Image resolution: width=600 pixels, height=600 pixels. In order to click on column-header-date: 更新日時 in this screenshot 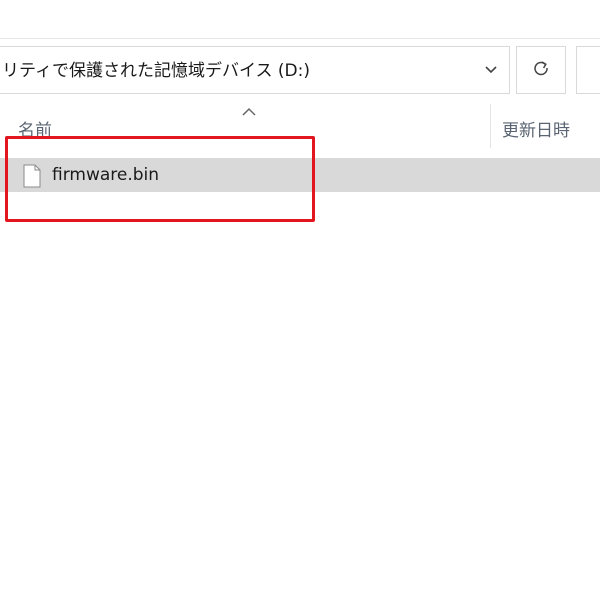, I will do `click(536, 128)`.